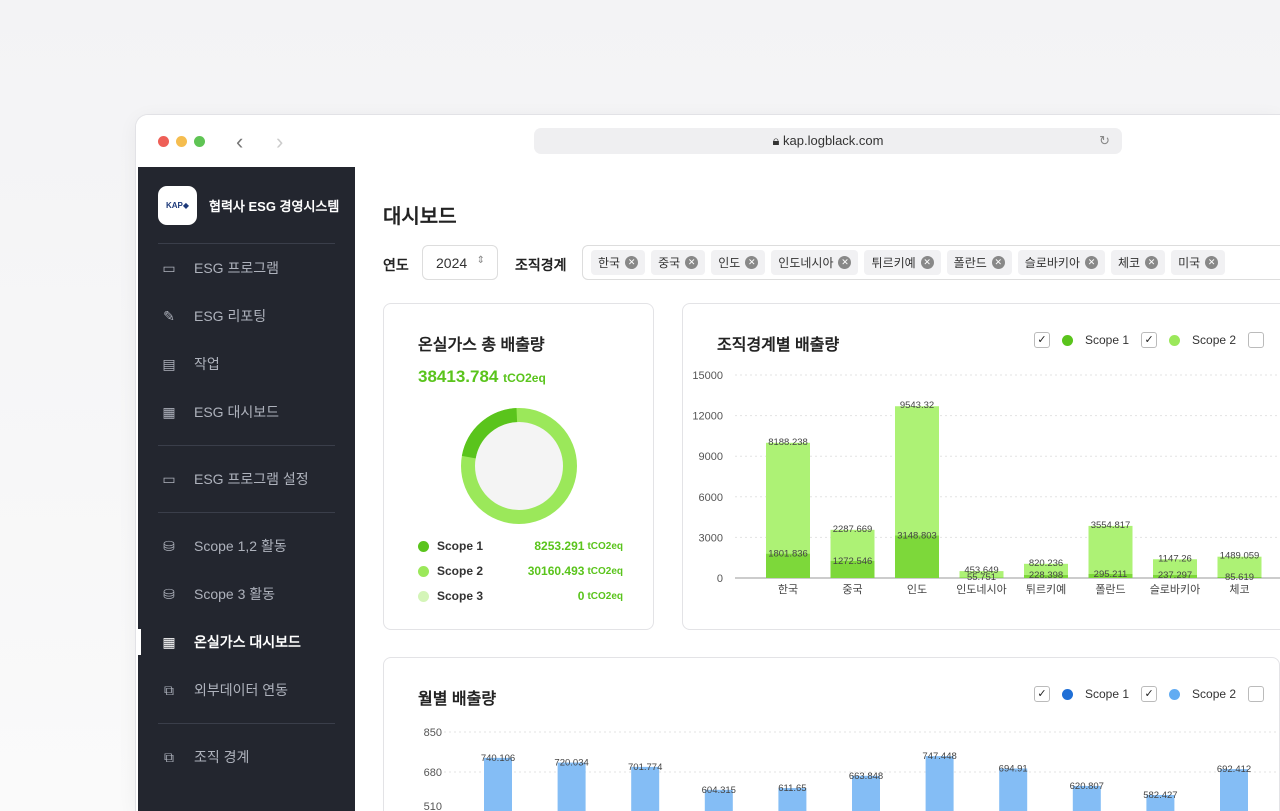  Describe the element at coordinates (239, 142) in the screenshot. I see `back-icon: ‹` at that location.